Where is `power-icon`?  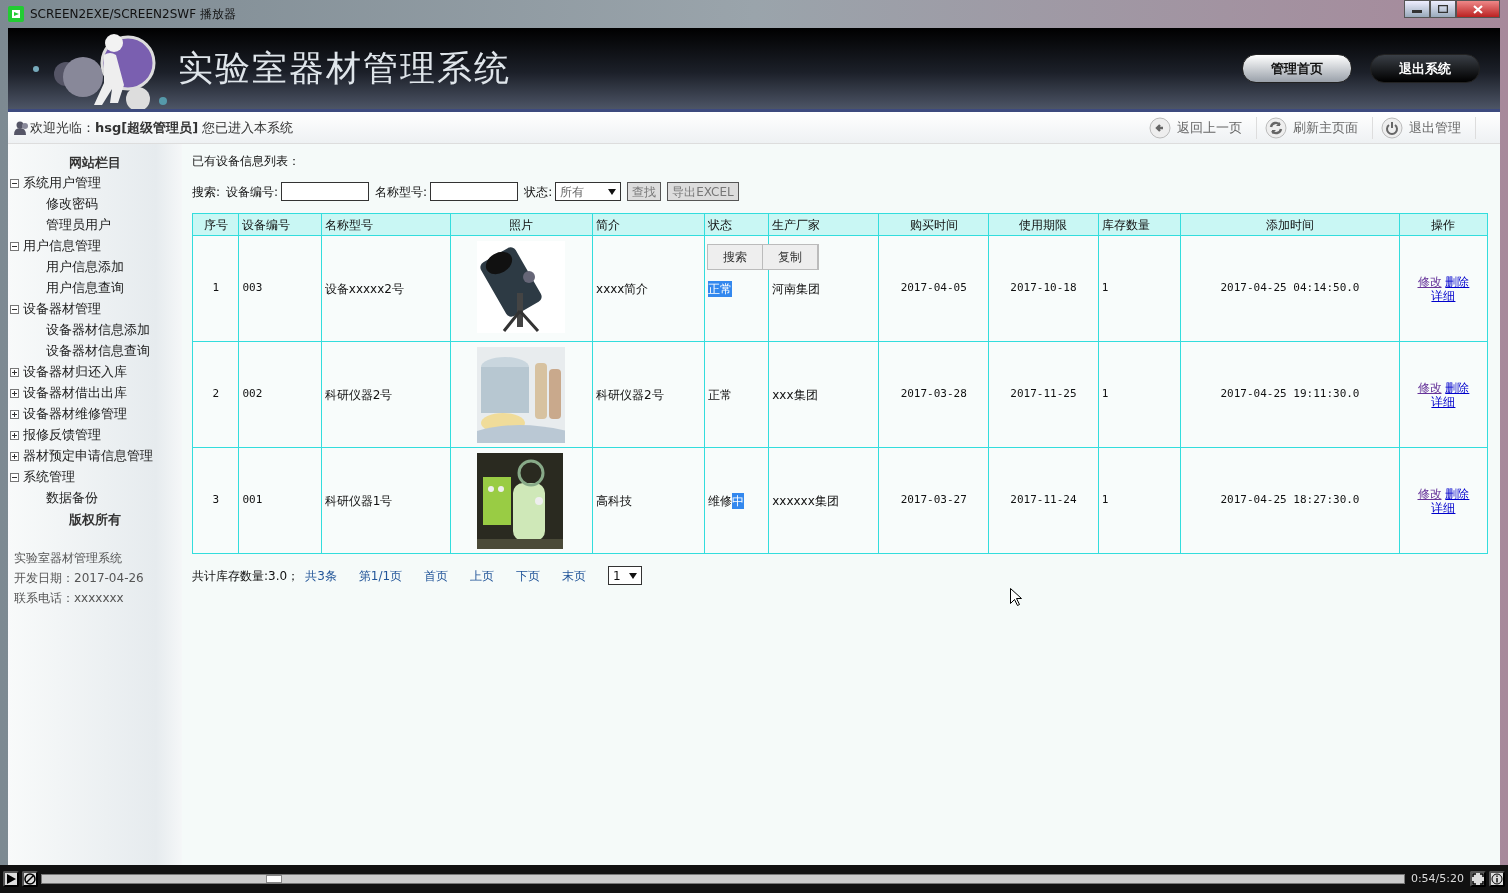 power-icon is located at coordinates (1392, 127).